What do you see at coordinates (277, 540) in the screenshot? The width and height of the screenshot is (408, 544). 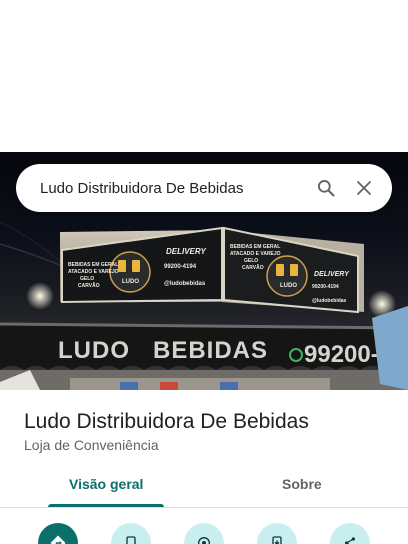 I see `send-to-phone-icon` at bounding box center [277, 540].